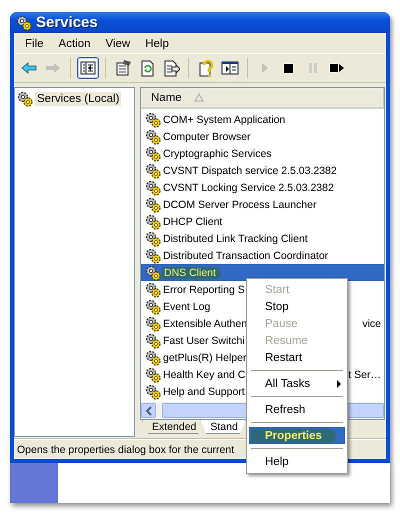 The image size is (400, 514). I want to click on service-name-end: vice, so click(371, 324).